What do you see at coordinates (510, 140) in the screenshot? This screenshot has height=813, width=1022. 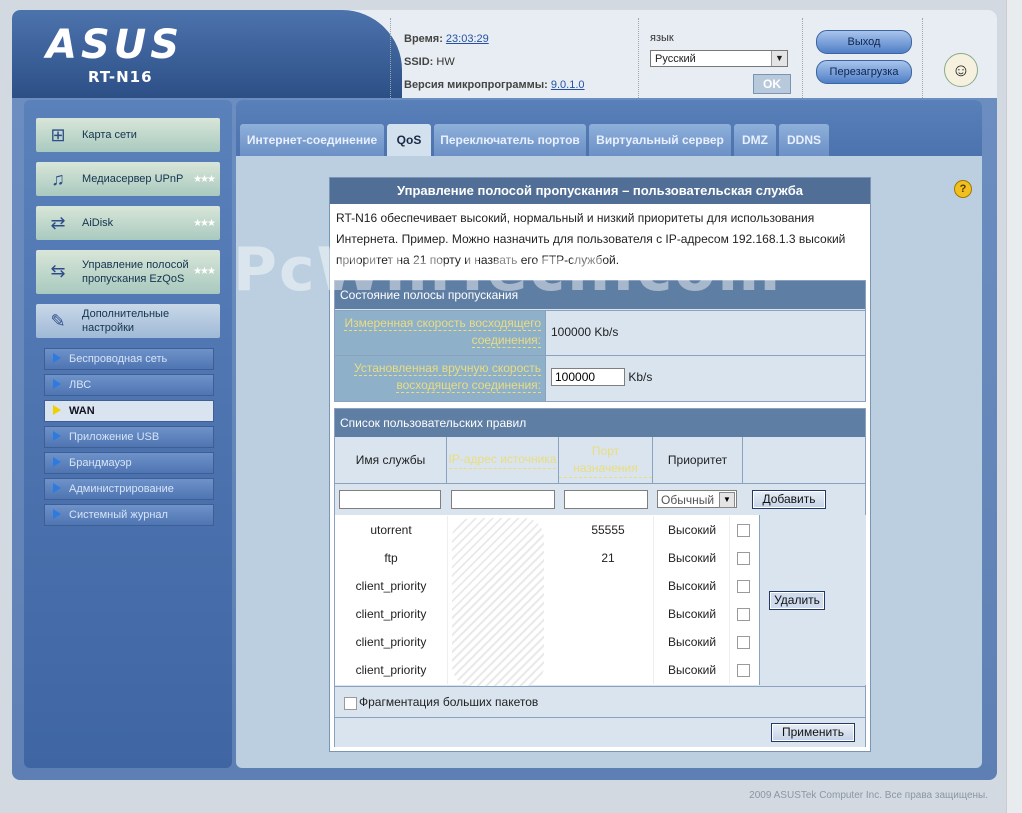 I see `tab-port-switch: Переключатель портов` at bounding box center [510, 140].